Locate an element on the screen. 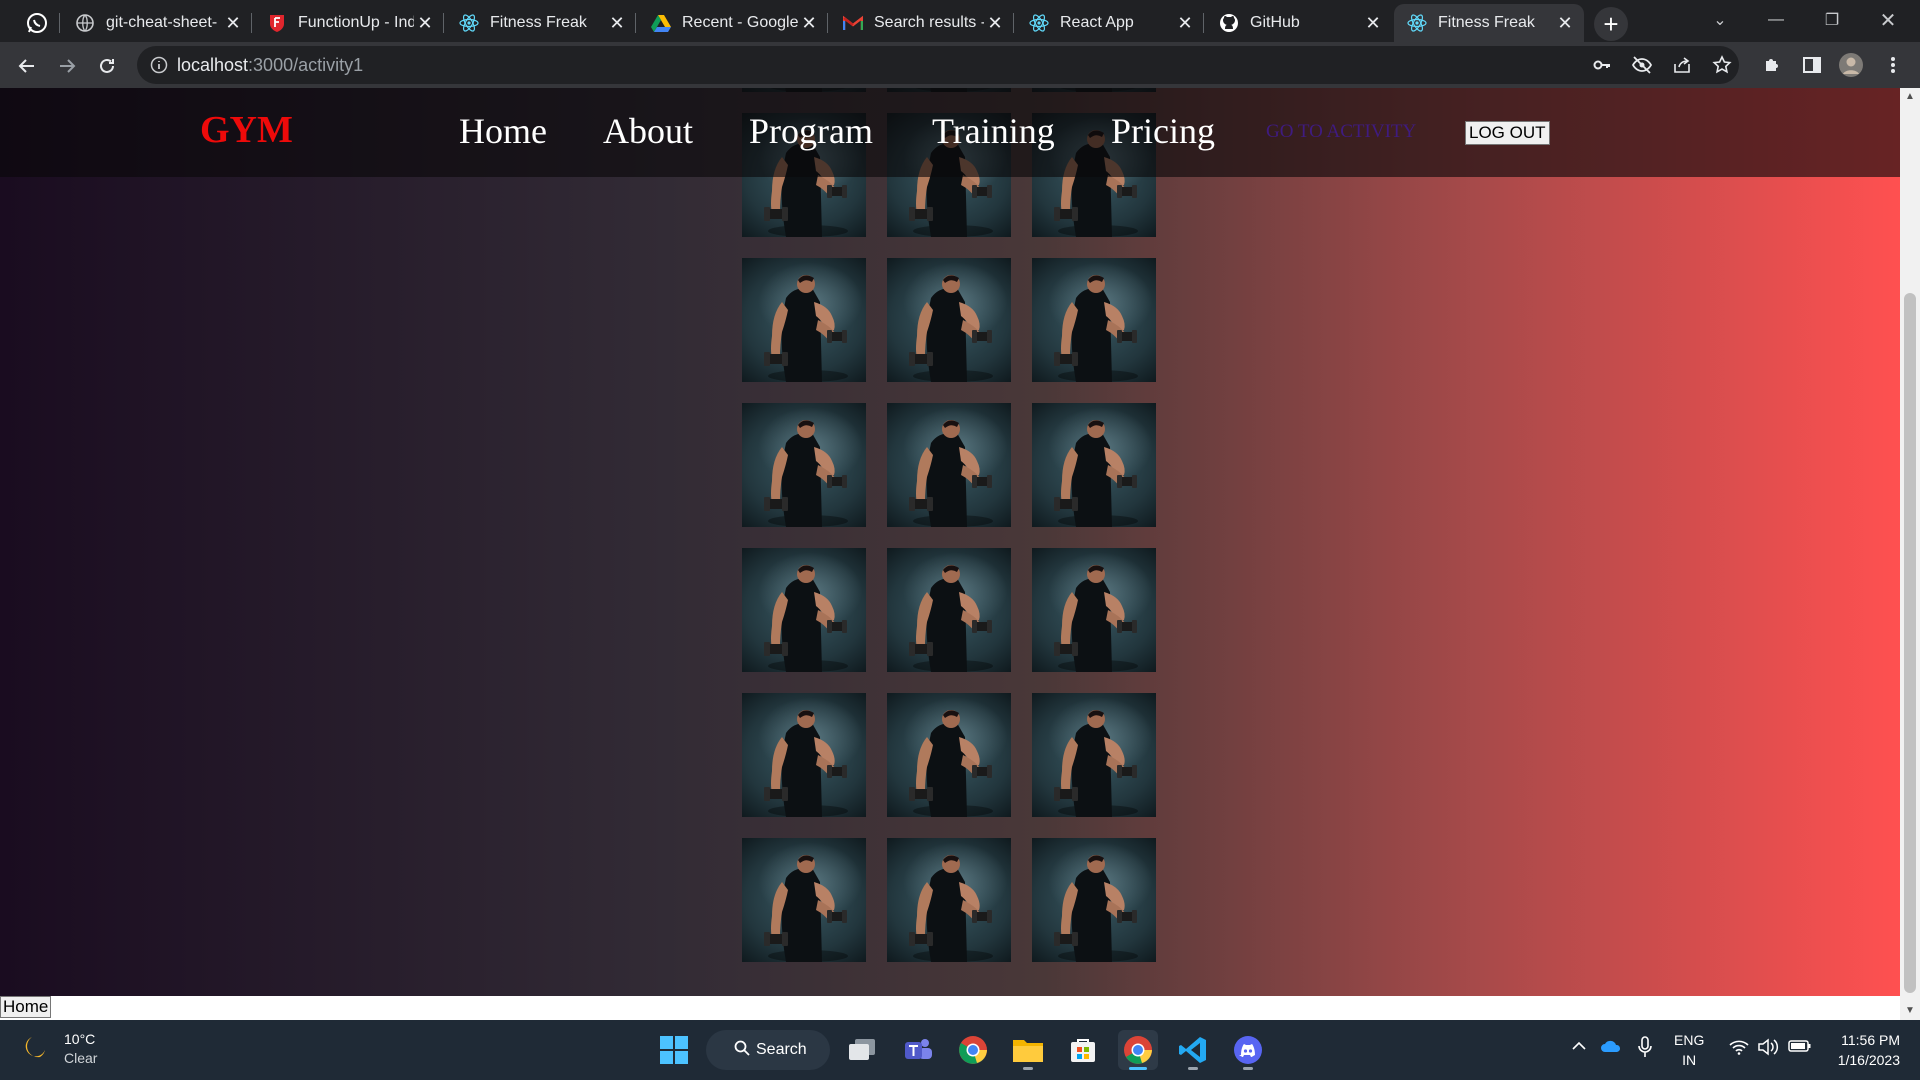  scroll-down-arrow-icon: ▼ is located at coordinates (1910, 1011).